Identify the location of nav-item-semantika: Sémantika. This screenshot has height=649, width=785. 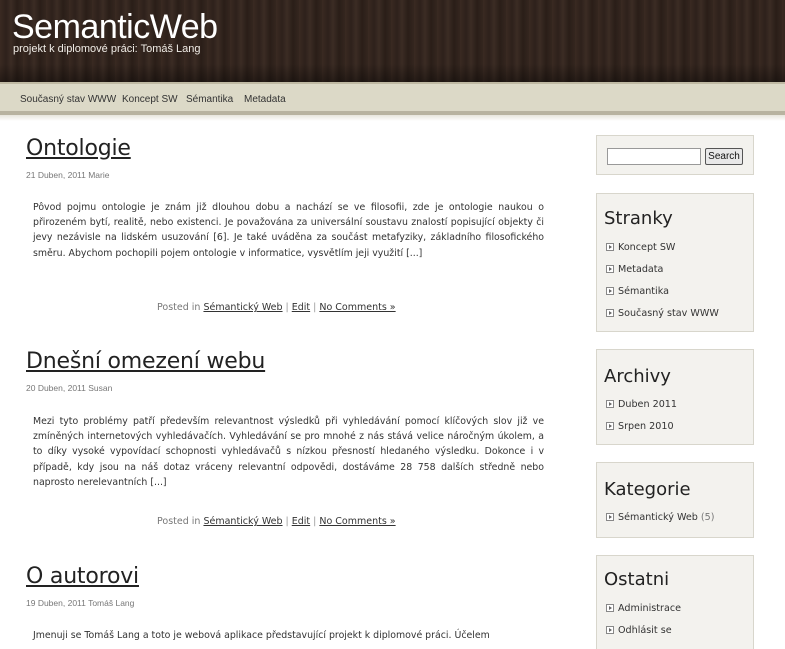
(209, 99).